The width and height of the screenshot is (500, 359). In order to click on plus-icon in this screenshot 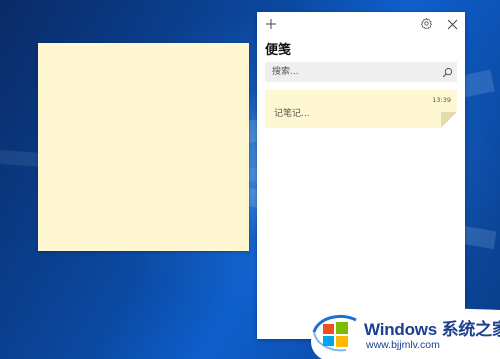, I will do `click(271, 24)`.